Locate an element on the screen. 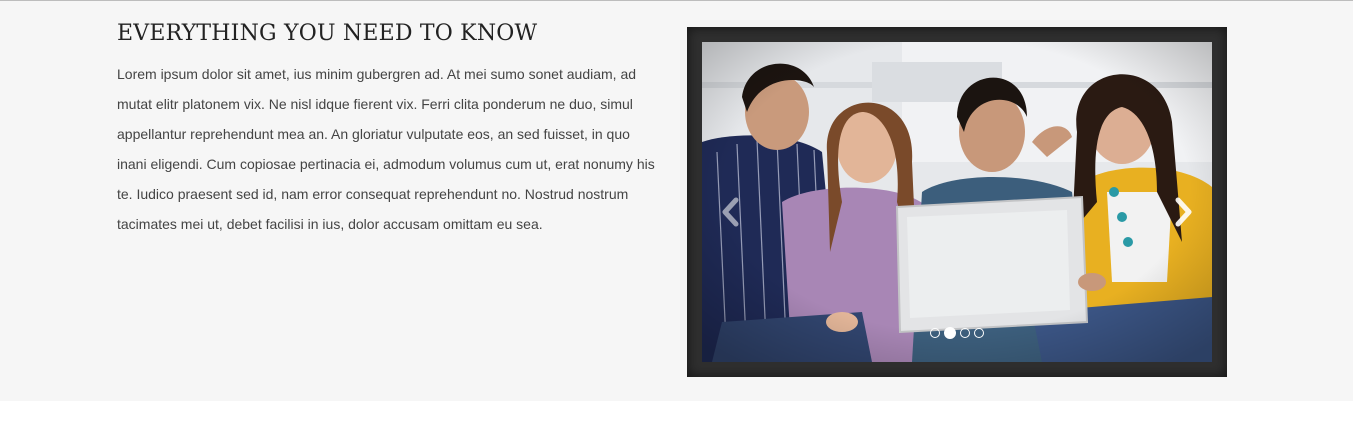 The image size is (1353, 439). chevron-right-icon is located at coordinates (1183, 212).